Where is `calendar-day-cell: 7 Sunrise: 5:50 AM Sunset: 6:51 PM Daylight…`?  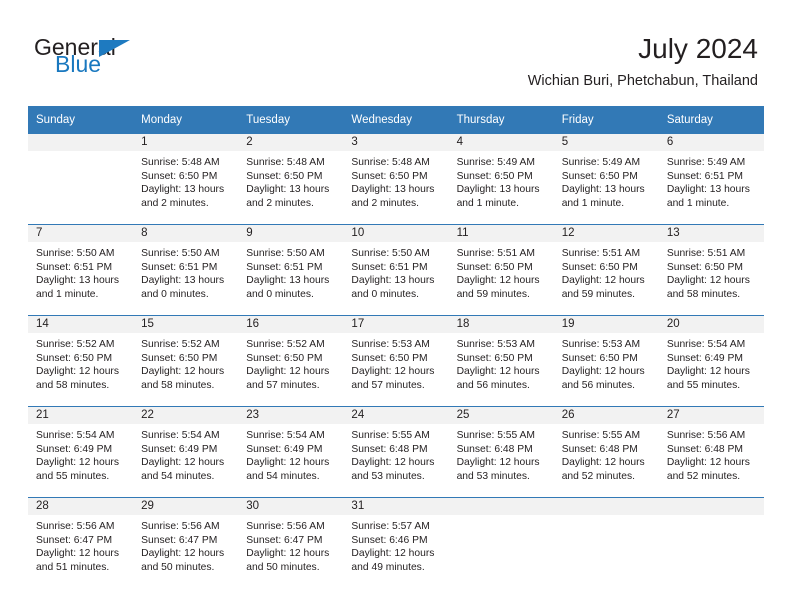
calendar-day-cell: 7 Sunrise: 5:50 AM Sunset: 6:51 PM Daylight… is located at coordinates (81, 270).